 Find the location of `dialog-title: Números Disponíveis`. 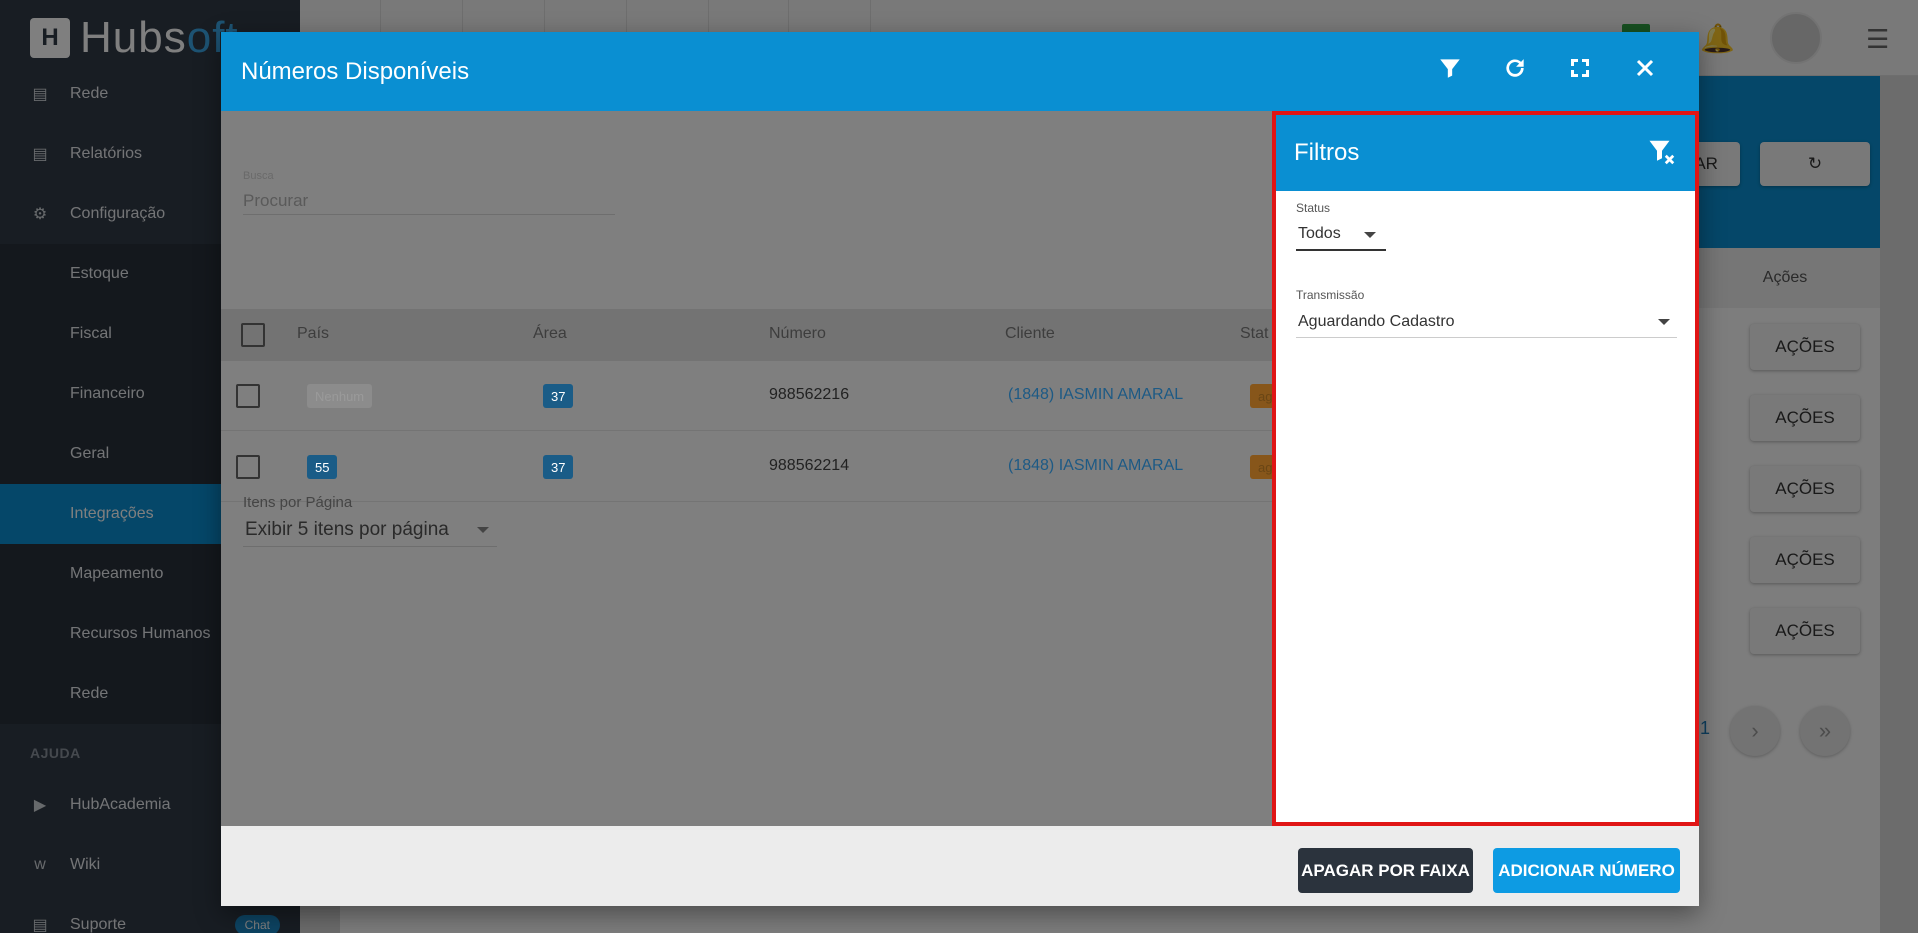

dialog-title: Números Disponíveis is located at coordinates (355, 71).